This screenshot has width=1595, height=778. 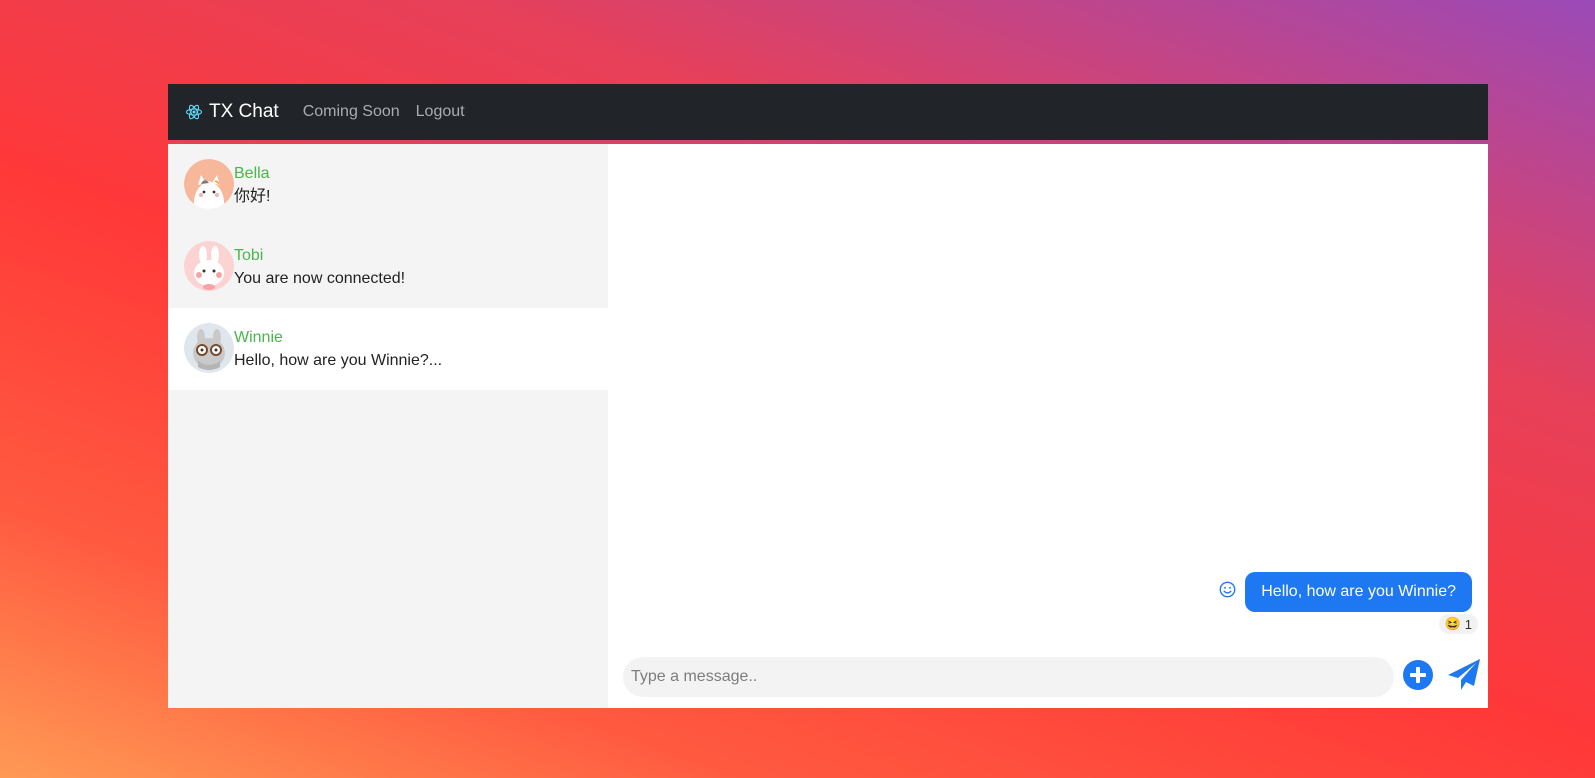 I want to click on laughing-emoji-icon: 😆, so click(x=1452, y=623).